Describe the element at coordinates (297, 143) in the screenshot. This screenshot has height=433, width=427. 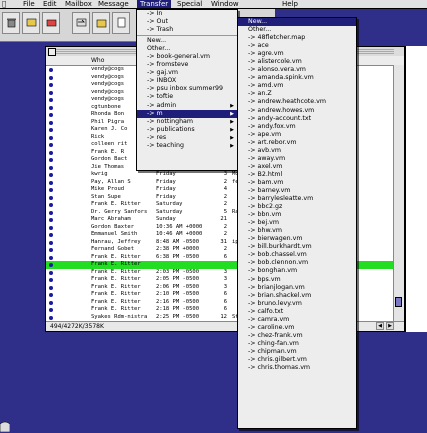
I see `menu-item: -> art.rebor.vm` at that location.